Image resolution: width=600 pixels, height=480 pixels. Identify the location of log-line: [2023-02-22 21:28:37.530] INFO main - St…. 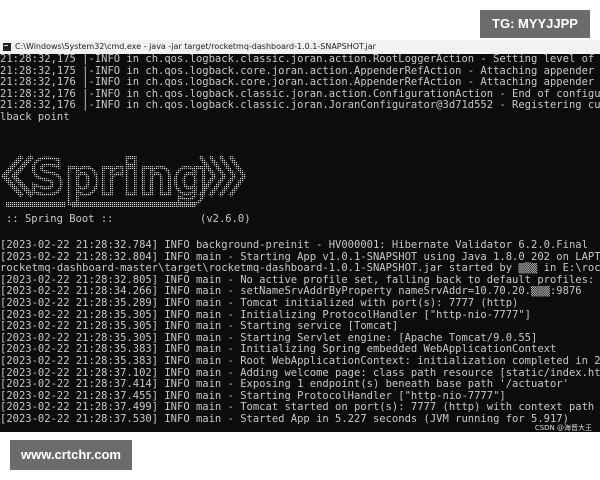
(284, 419).